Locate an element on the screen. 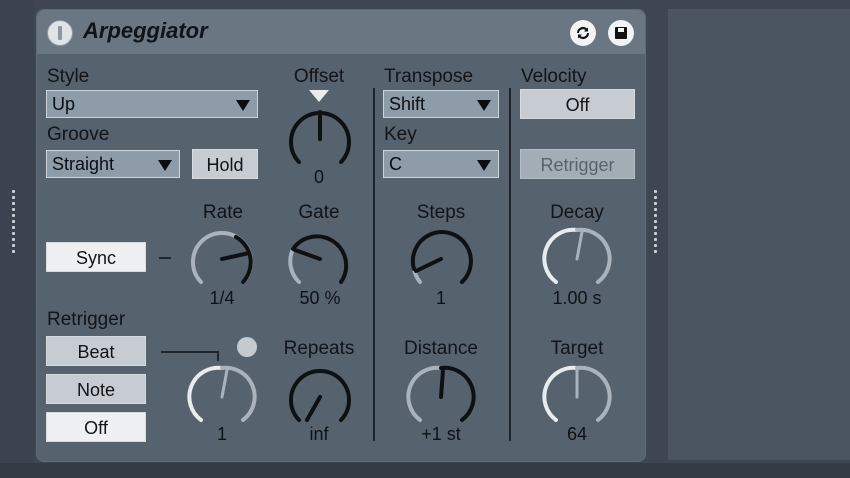  key-value: C is located at coordinates (395, 164).